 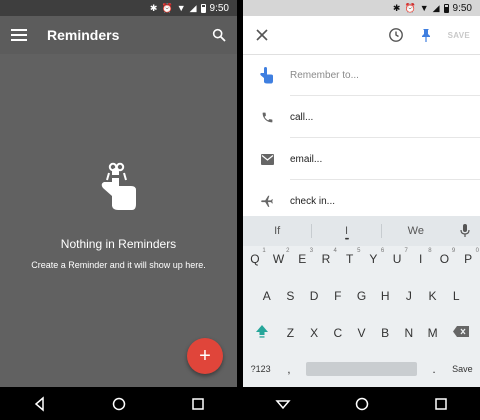 What do you see at coordinates (19, 35) in the screenshot?
I see `menu-icon` at bounding box center [19, 35].